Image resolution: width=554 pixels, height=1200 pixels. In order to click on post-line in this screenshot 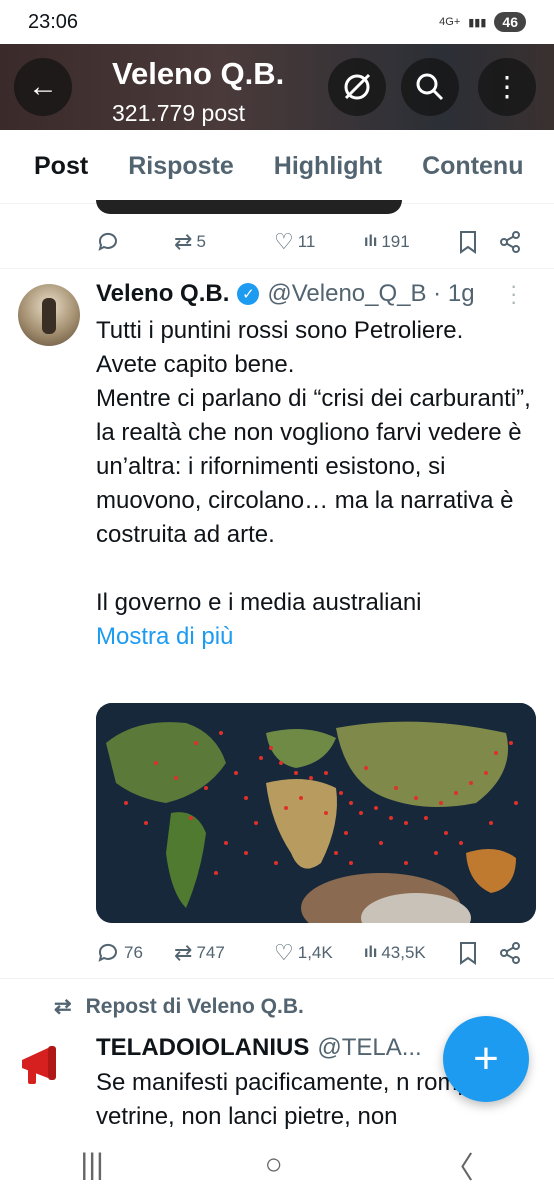, I will do `click(316, 569)`.